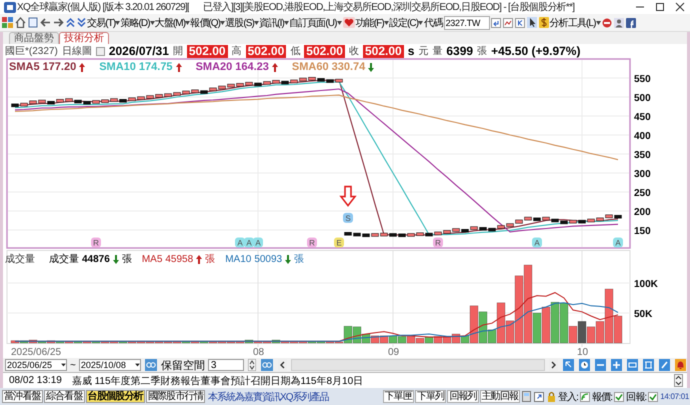 Image resolution: width=690 pixels, height=405 pixels. Describe the element at coordinates (36, 352) in the screenshot. I see `axis-label: 2025/06/25` at that location.